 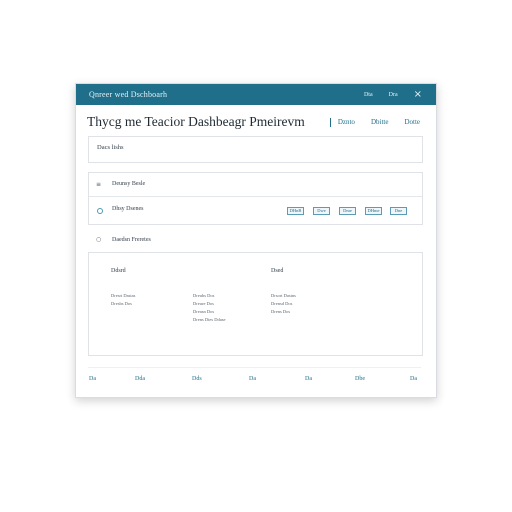 I want to click on titlebar-button-2: Dra, so click(x=393, y=95).